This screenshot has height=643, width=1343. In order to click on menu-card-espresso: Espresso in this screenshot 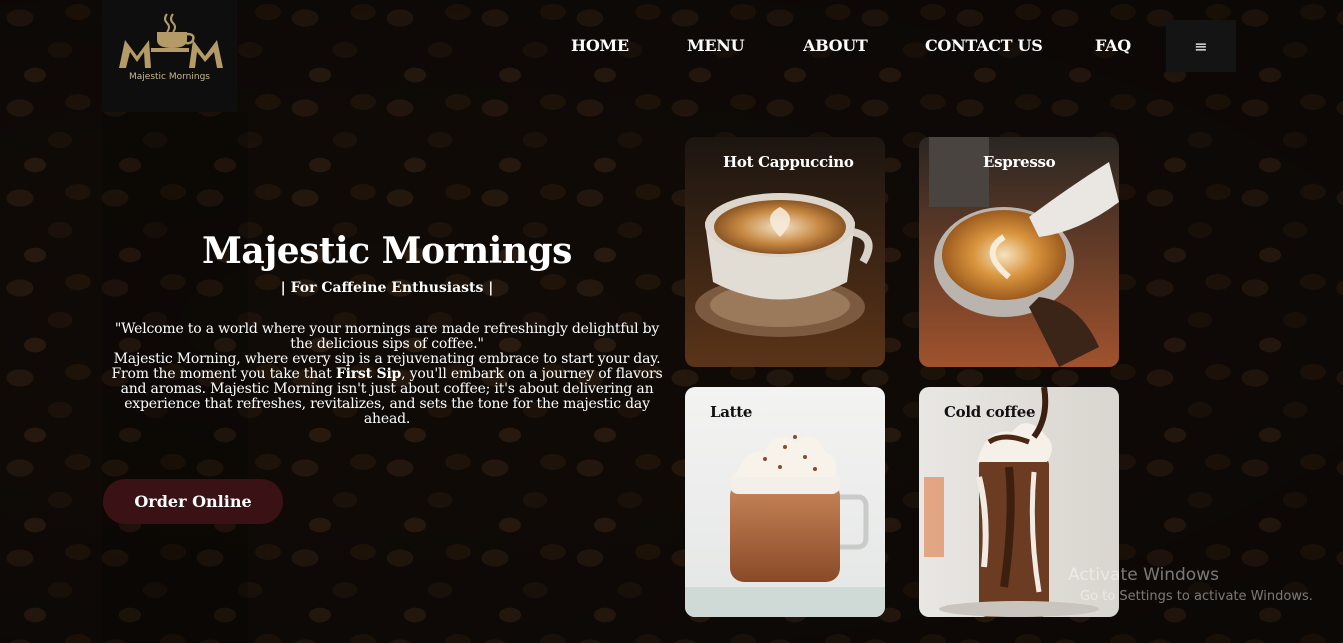, I will do `click(1019, 252)`.